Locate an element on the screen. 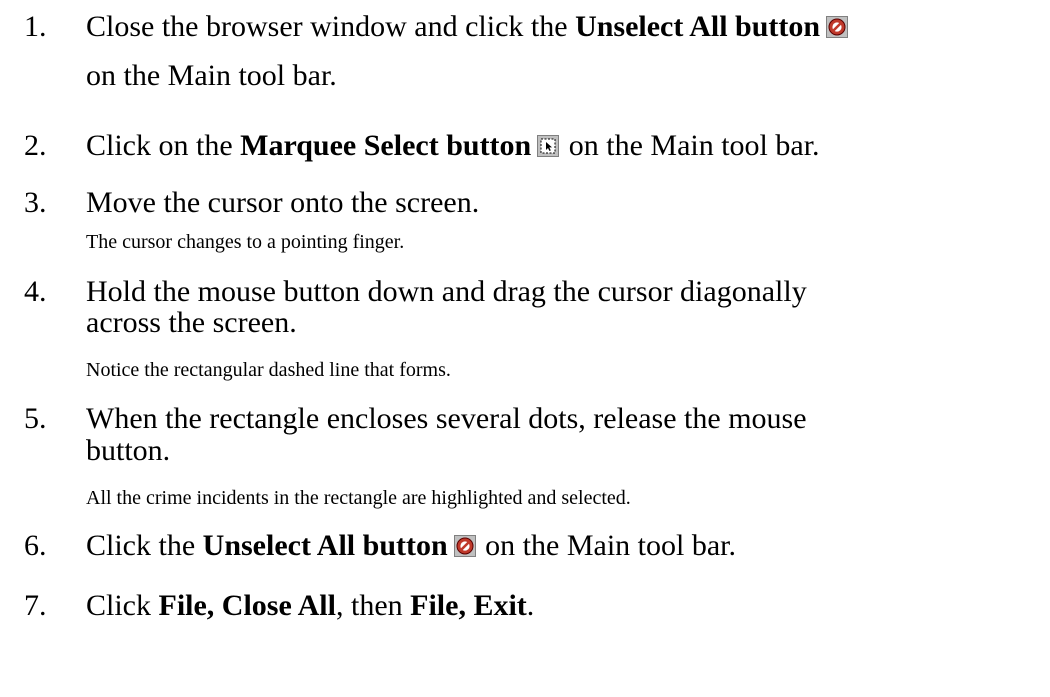 The image size is (1050, 697). step-text: Move the cursor onto the screen. is located at coordinates (283, 202).